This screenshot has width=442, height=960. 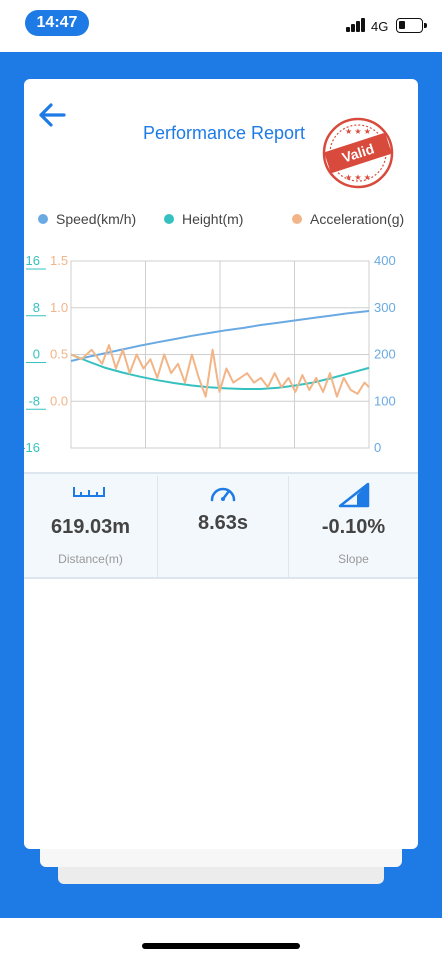 What do you see at coordinates (221, 26) in the screenshot?
I see `status-bar: 14:47 4G` at bounding box center [221, 26].